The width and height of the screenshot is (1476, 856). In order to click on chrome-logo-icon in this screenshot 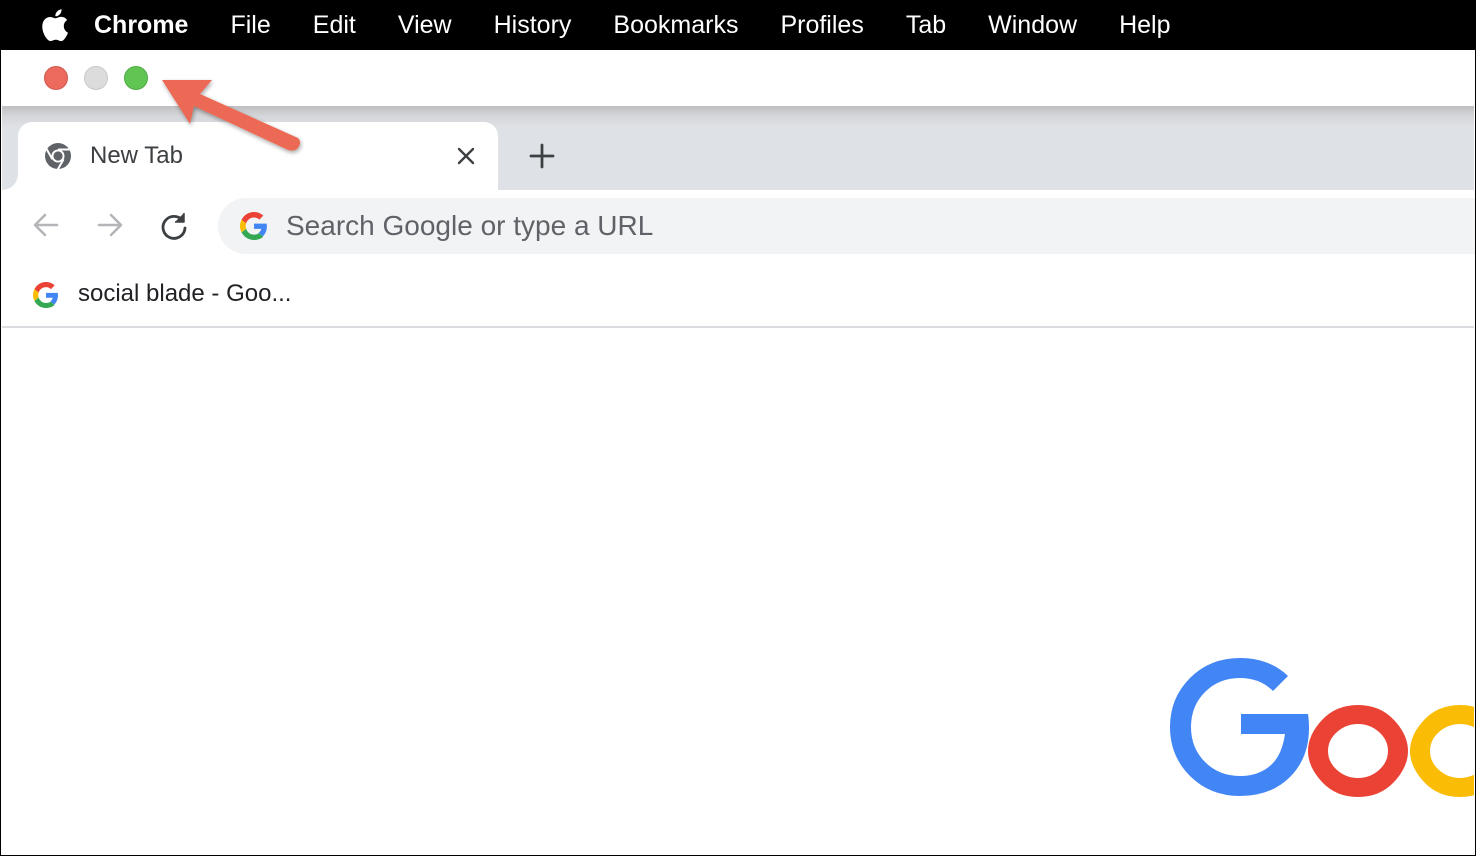, I will do `click(58, 156)`.